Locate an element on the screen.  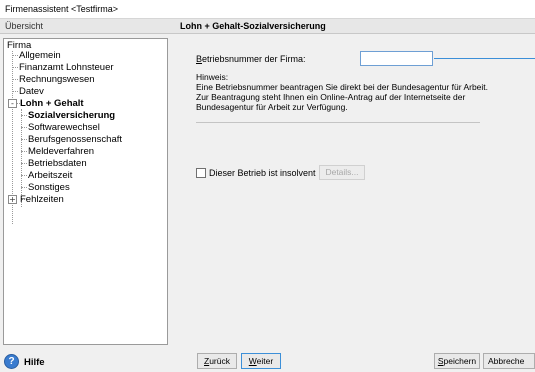
tree-item-label: Sonstiges is located at coordinates (49, 187).